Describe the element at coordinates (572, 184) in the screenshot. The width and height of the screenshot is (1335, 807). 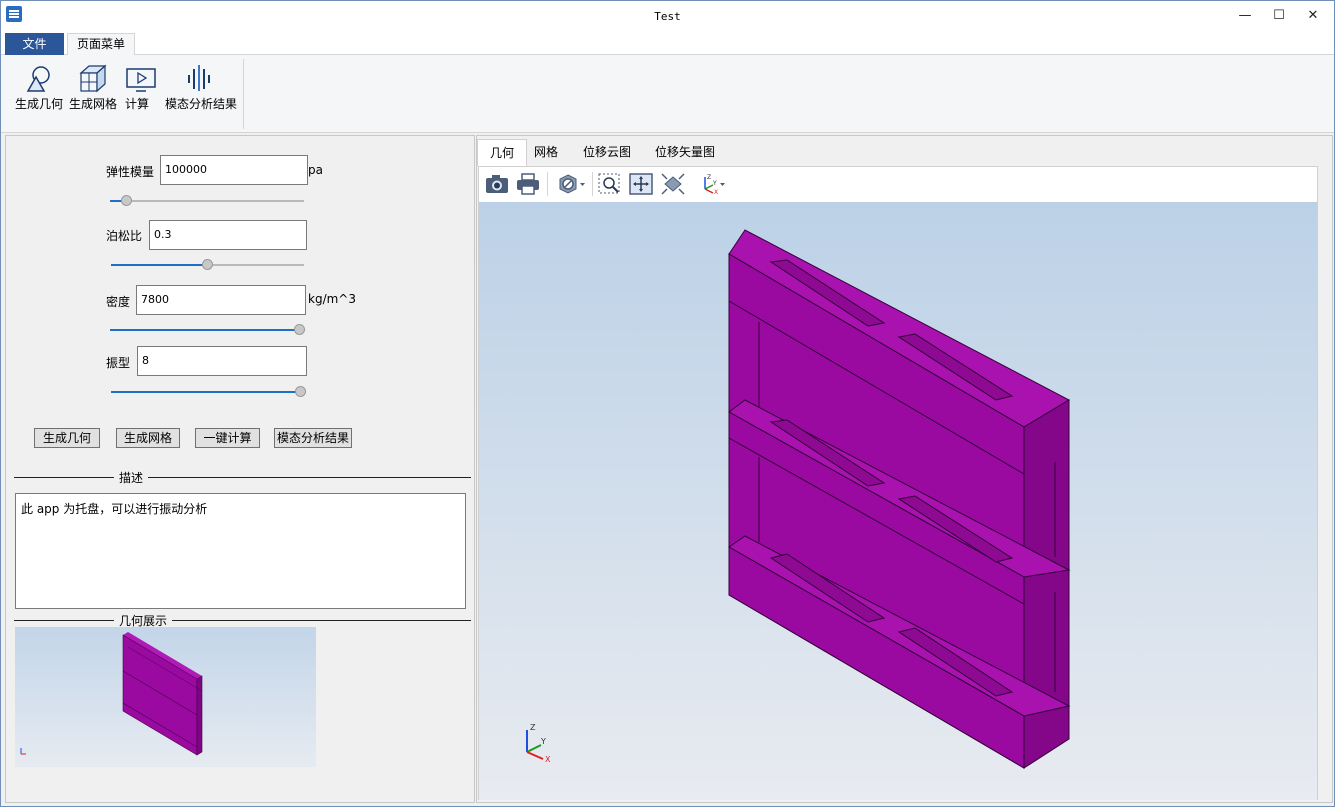
I see `visibility-icon` at that location.